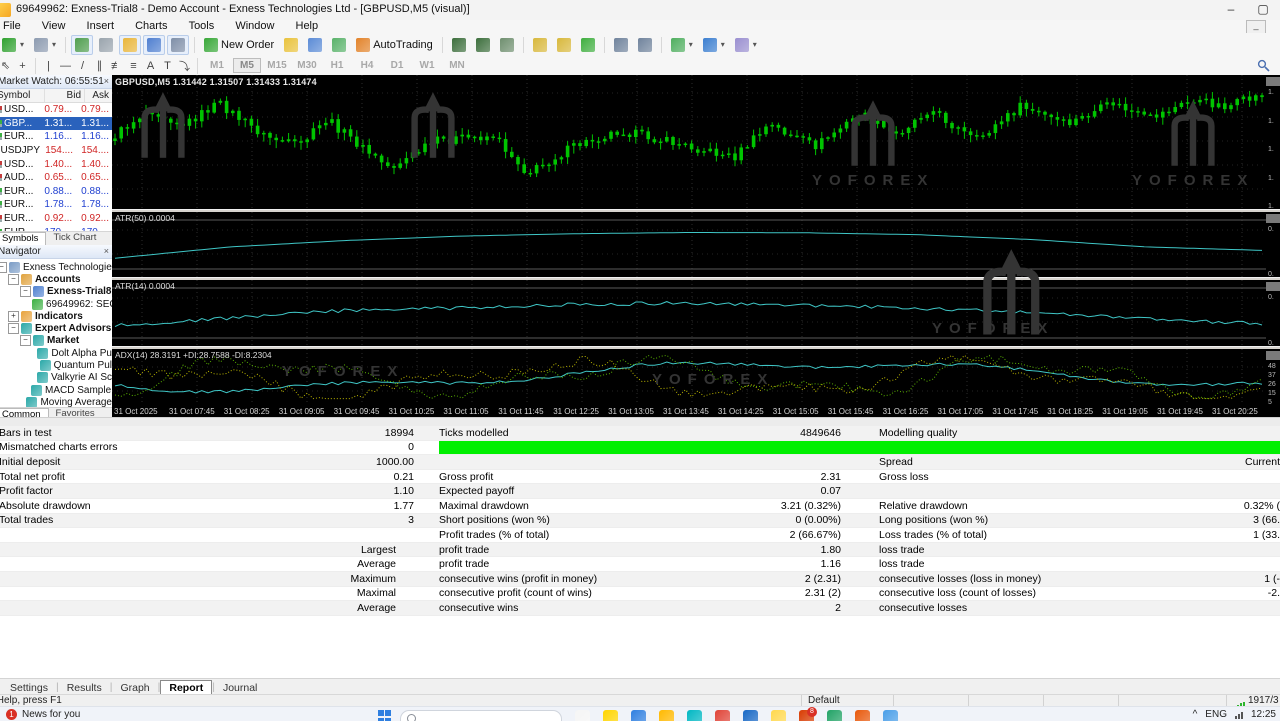 This screenshot has width=1280, height=721. What do you see at coordinates (84, 688) in the screenshot?
I see `tab-results: Results` at bounding box center [84, 688].